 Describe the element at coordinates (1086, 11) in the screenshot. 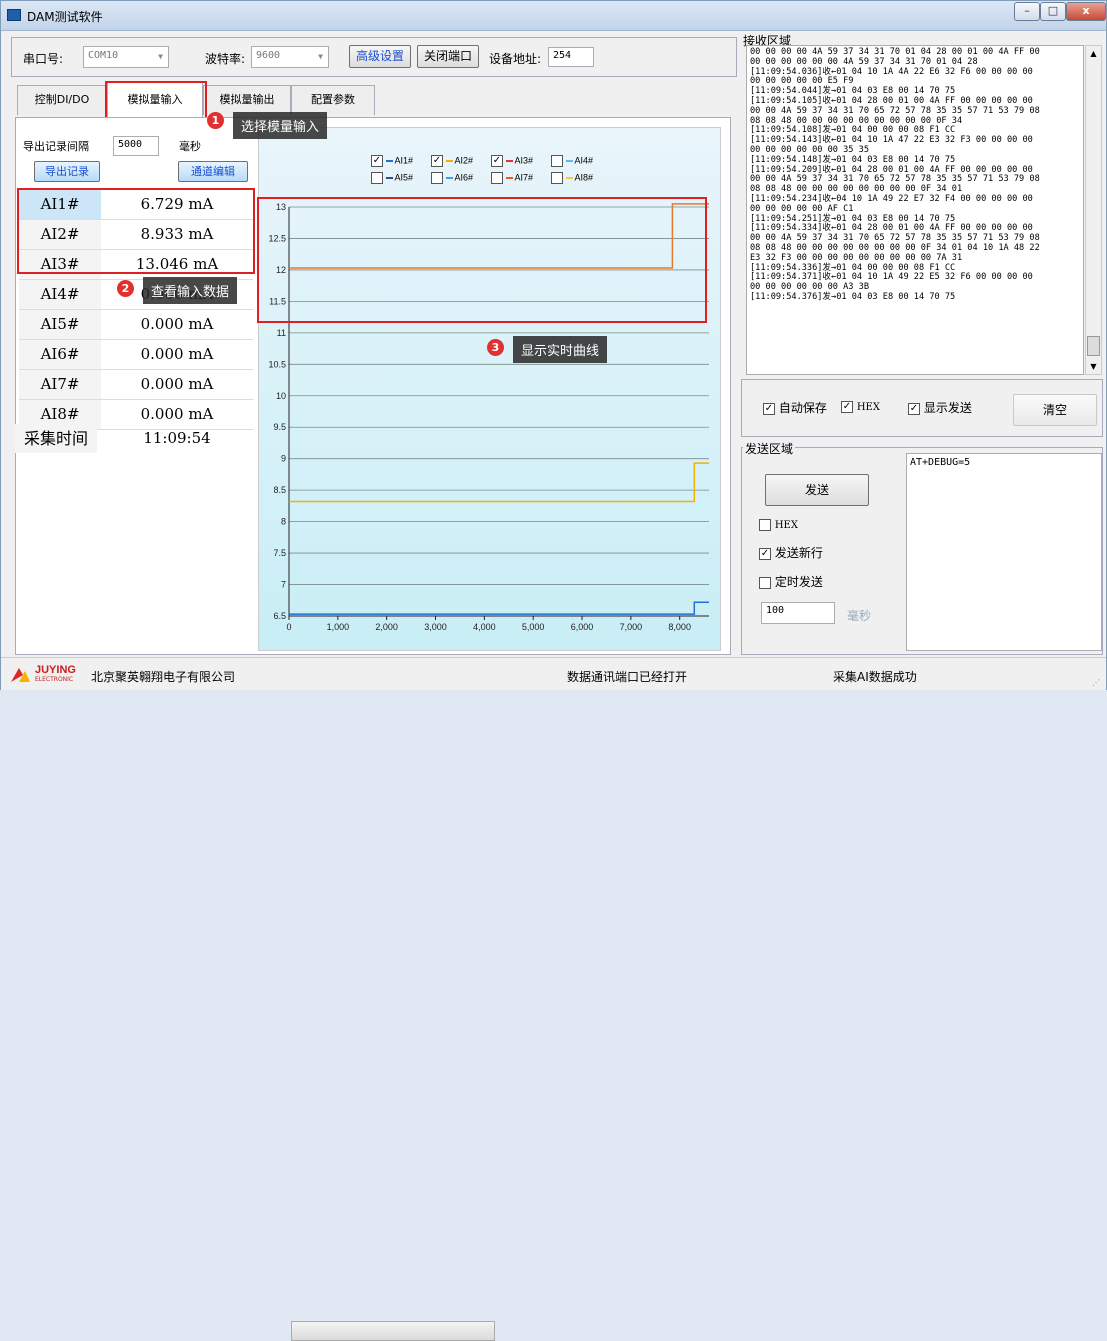

I see `close-button: x` at that location.